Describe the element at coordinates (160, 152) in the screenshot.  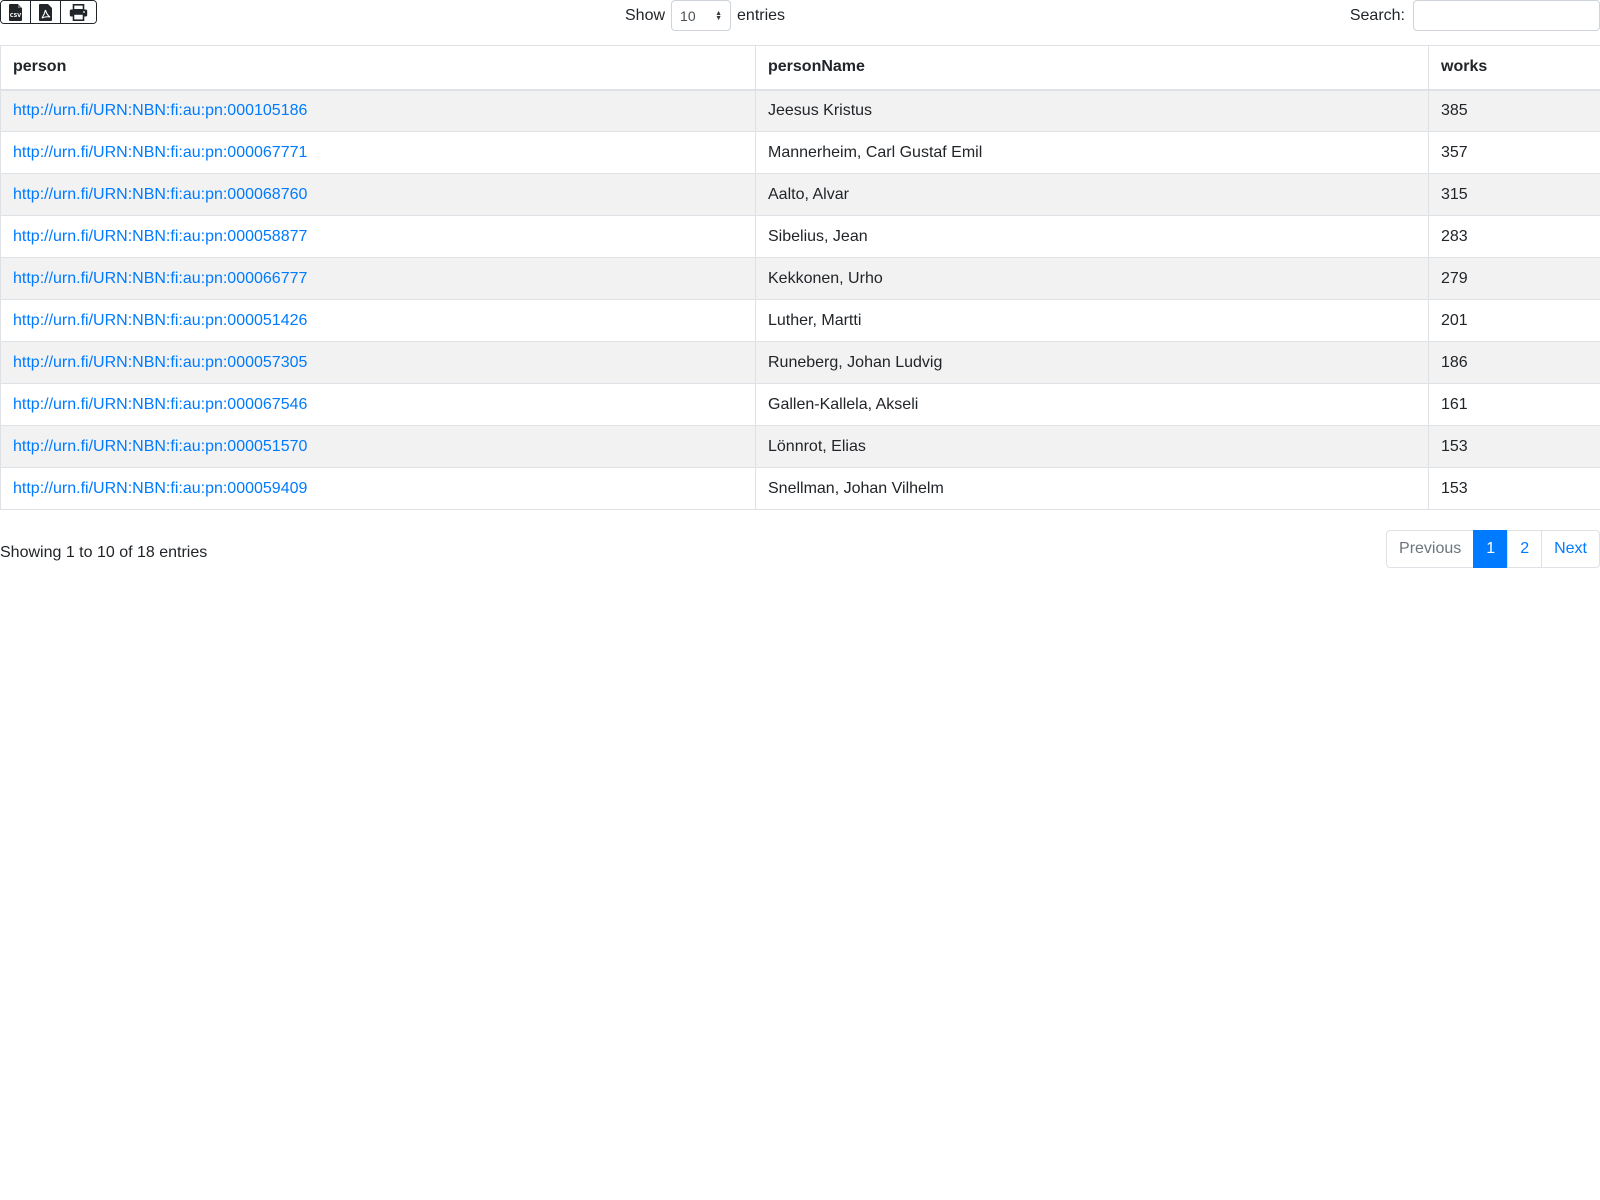
I see `person-link: http://urn.fi/URN:NBN:fi:au:pn:000067771` at that location.